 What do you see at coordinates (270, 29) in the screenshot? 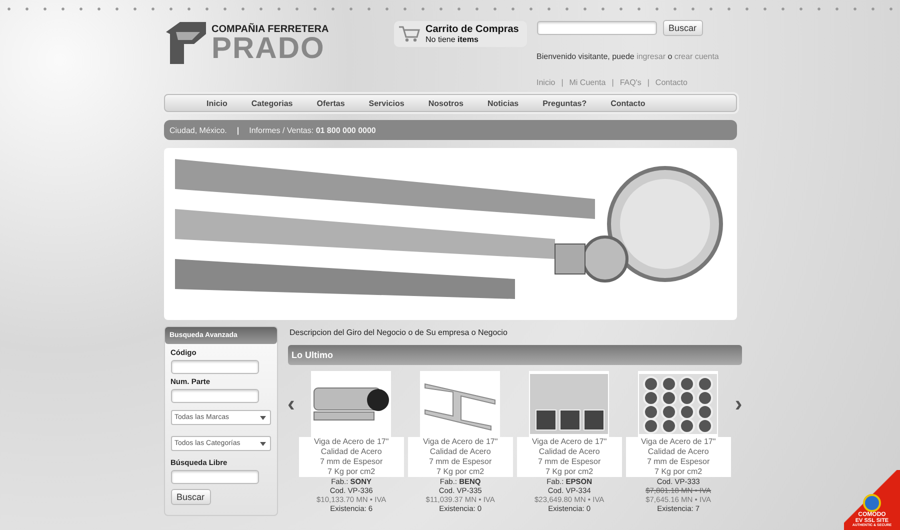
I see `brand-tagline: COMPAÑIA FERRETERA` at bounding box center [270, 29].